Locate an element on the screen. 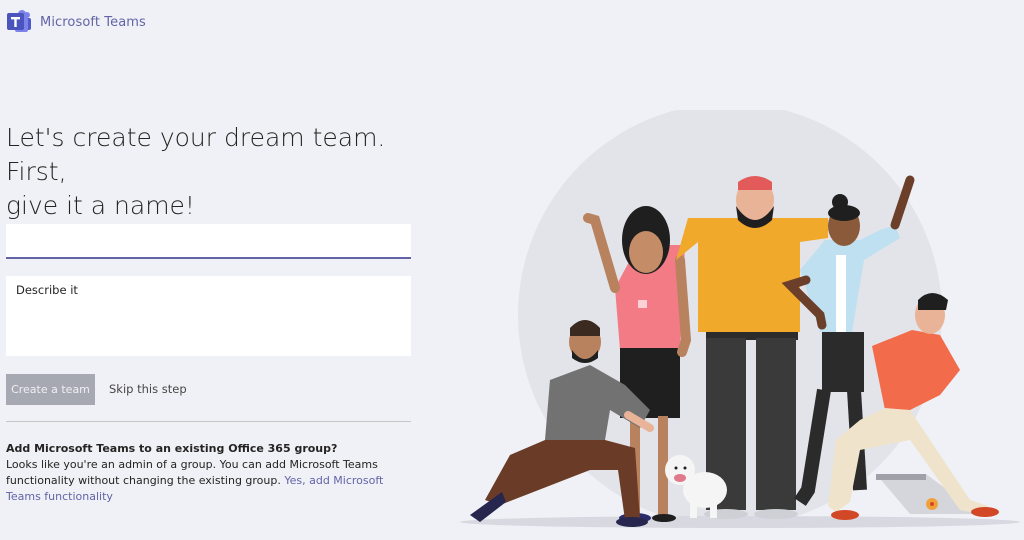 The image size is (1024, 540). skip-step-link: Skip this step is located at coordinates (148, 389).